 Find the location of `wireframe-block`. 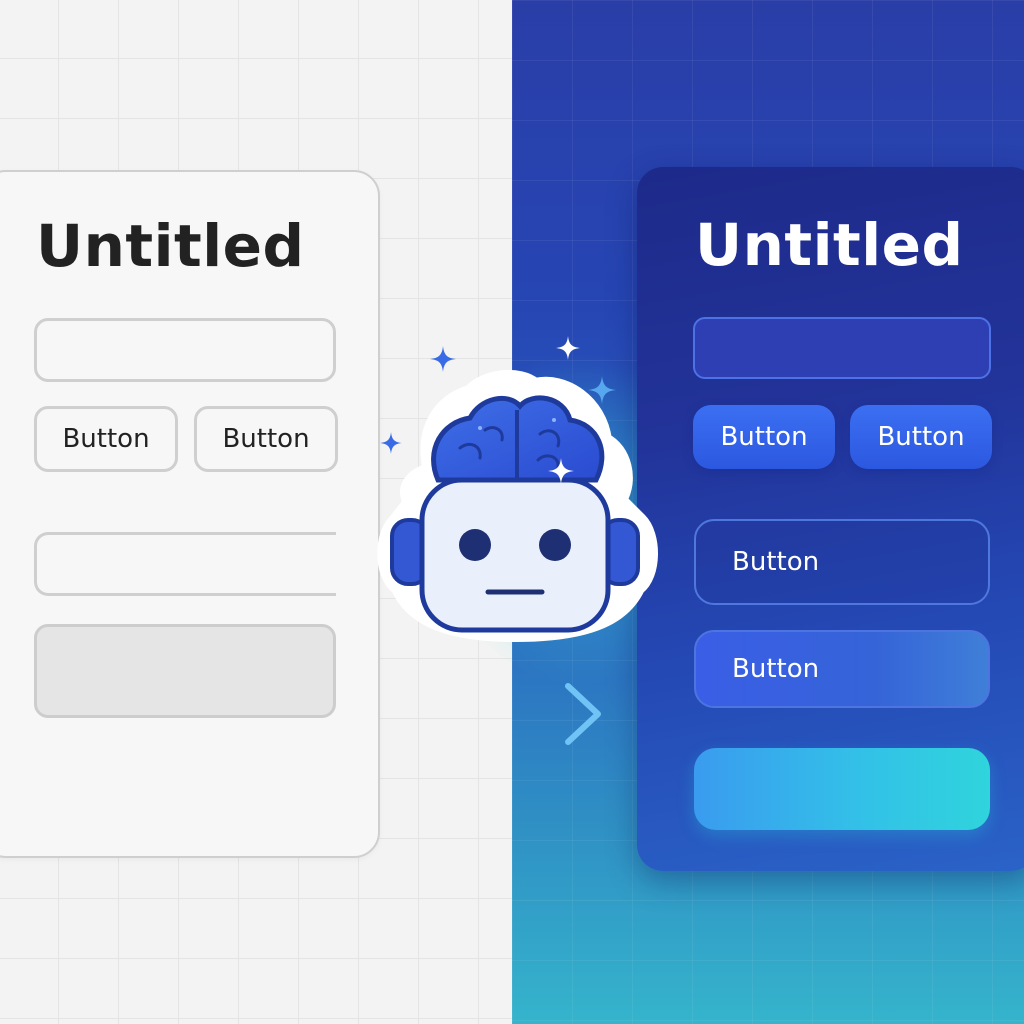

wireframe-block is located at coordinates (185, 671).